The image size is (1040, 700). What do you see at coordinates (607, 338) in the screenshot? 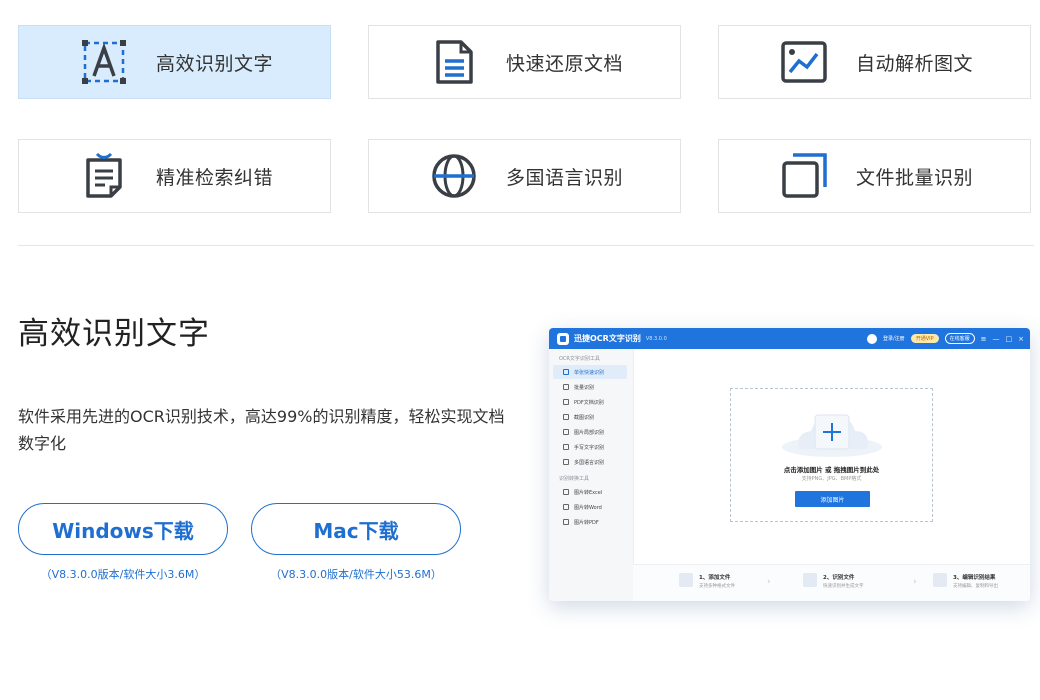
I see `app-title: 迅捷OCR文字识别` at bounding box center [607, 338].